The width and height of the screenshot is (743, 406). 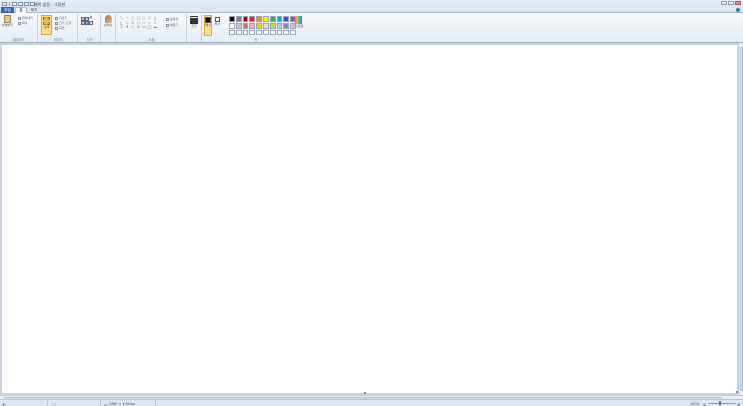 I want to click on rectangle-shape-icon: □, so click(x=138, y=18).